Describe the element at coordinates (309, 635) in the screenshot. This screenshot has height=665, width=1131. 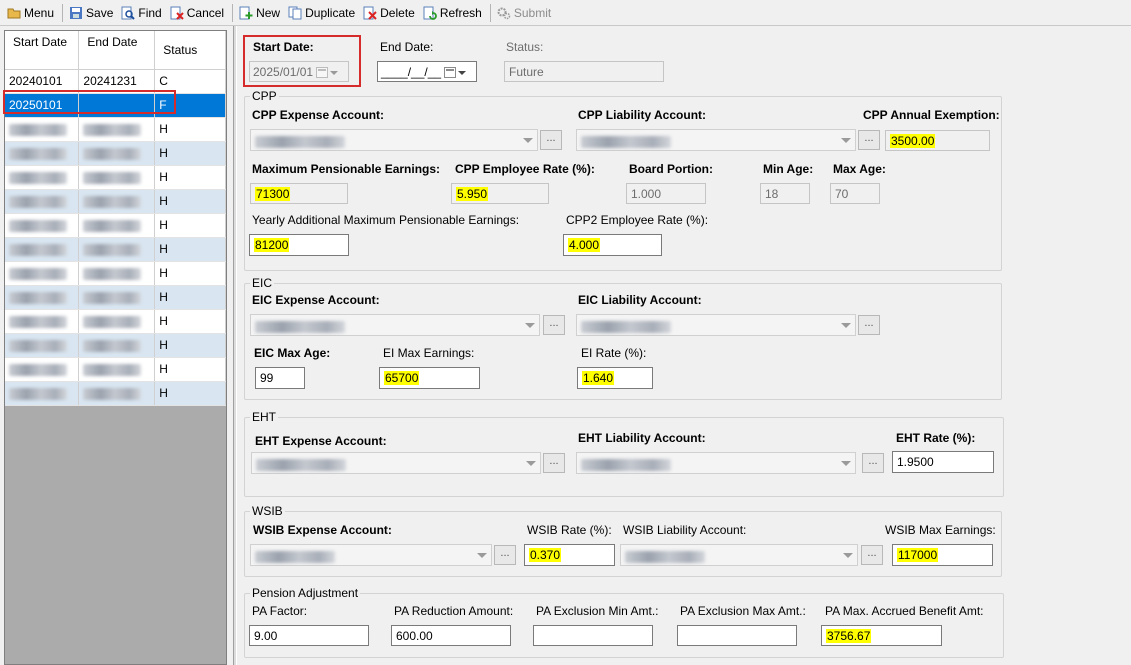
I see `pa-factor-field: 9.00` at that location.